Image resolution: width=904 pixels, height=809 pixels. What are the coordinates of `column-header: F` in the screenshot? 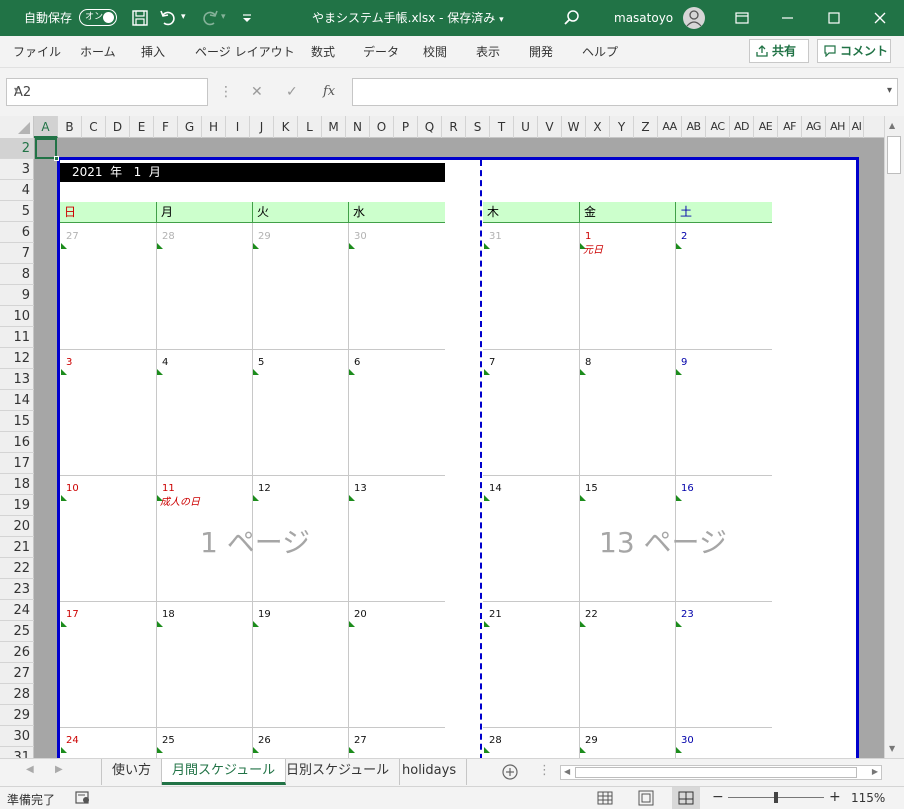 It's located at (166, 127).